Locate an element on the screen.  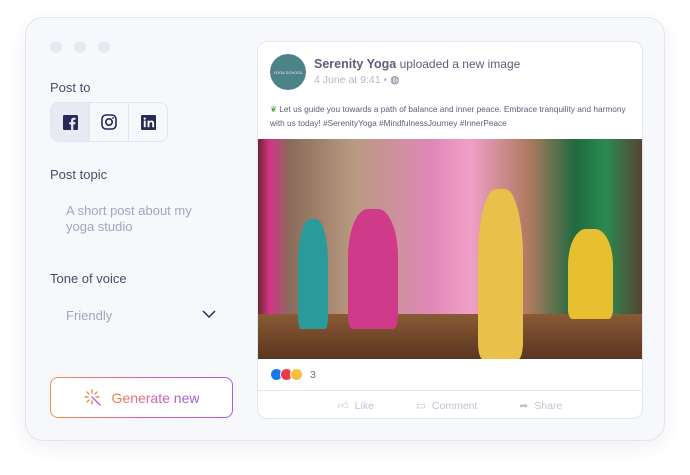
facebook-button is located at coordinates (70, 122).